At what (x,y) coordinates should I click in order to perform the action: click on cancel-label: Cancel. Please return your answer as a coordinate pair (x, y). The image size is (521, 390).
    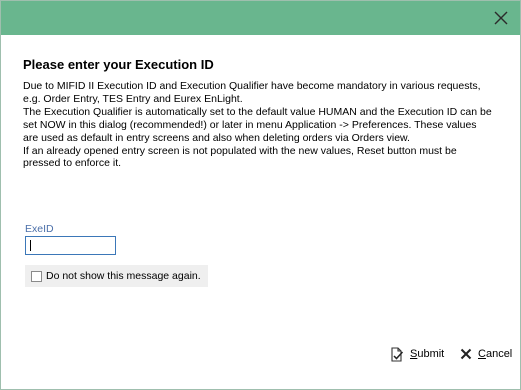
    Looking at the image, I should click on (495, 354).